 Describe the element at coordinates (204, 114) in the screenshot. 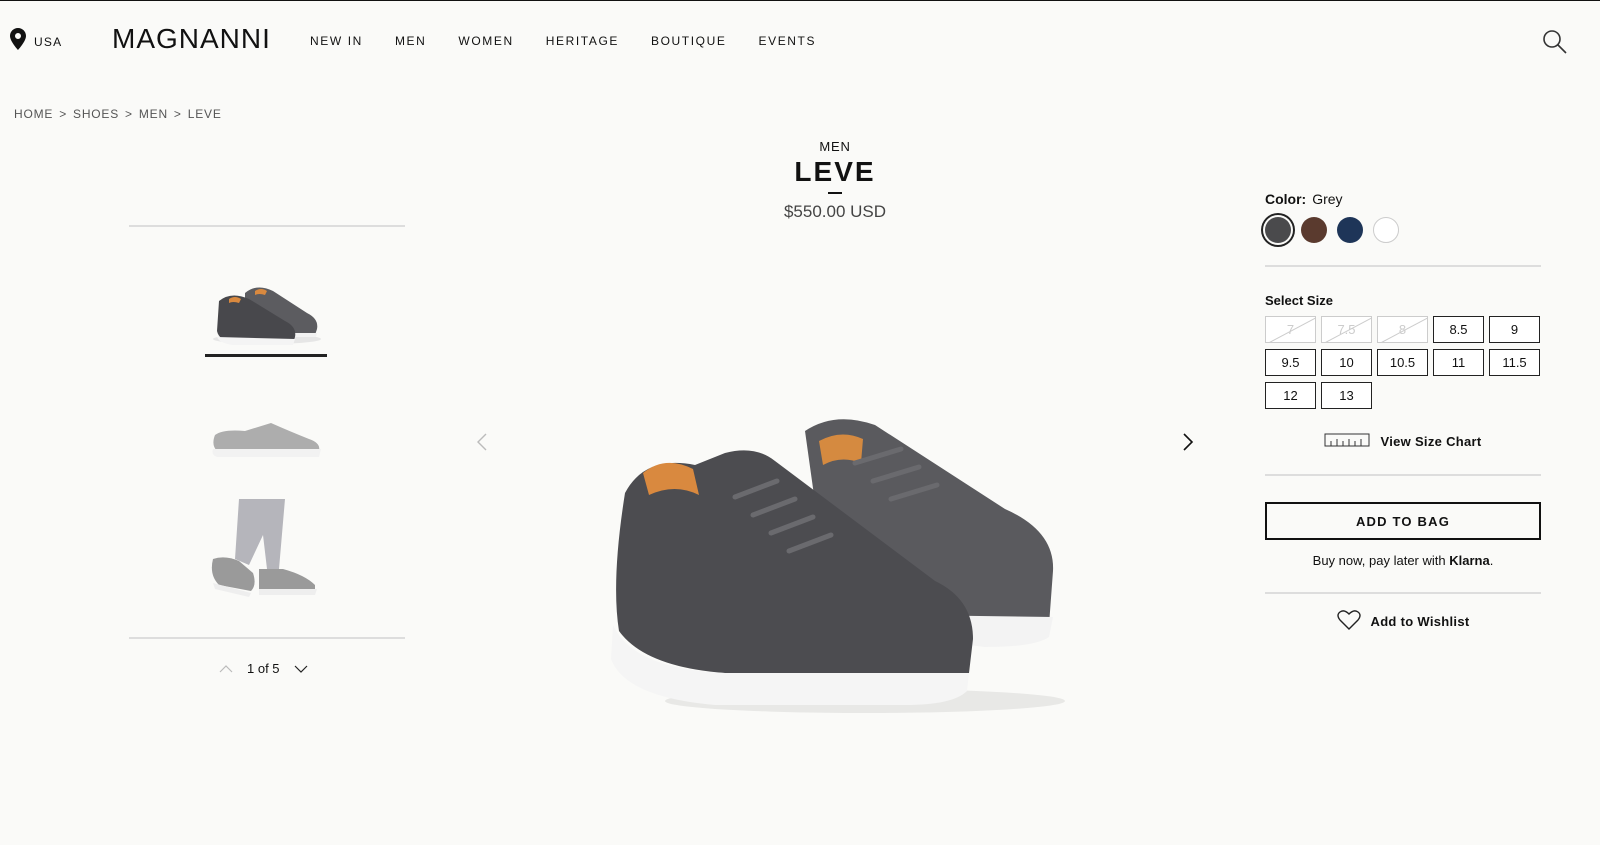

I see `breadcrumb-current: LEVE` at that location.